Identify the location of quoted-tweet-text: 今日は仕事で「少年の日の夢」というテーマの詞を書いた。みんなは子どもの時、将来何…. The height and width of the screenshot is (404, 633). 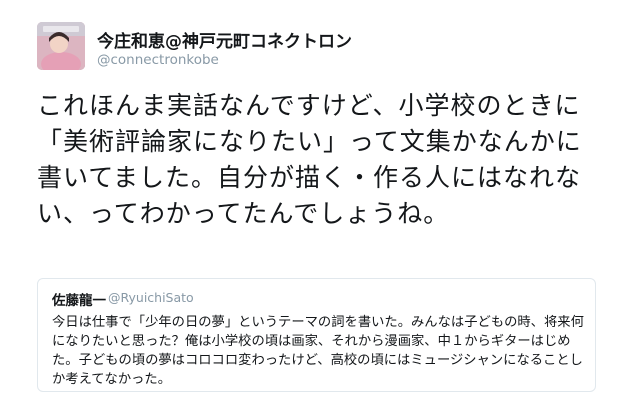
(318, 351).